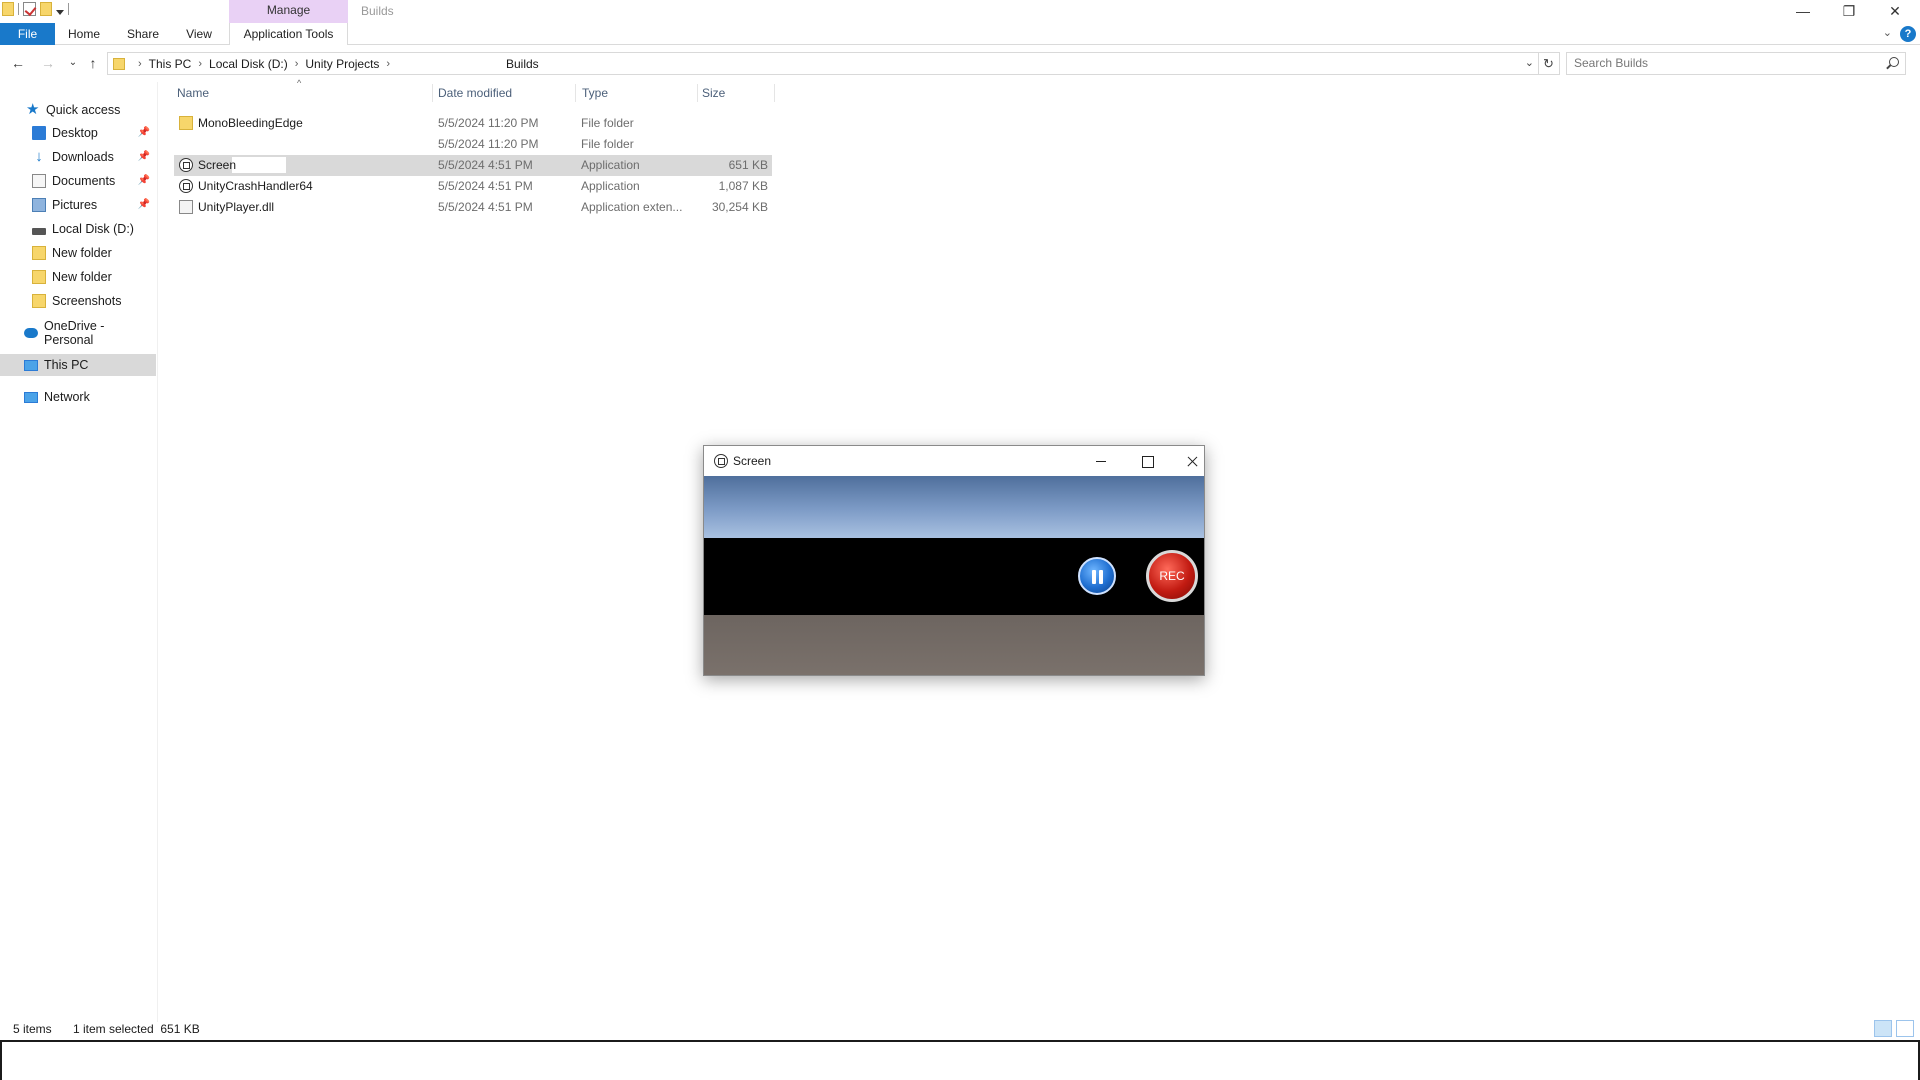  Describe the element at coordinates (1905, 1028) in the screenshot. I see `large-icons-view-icon` at that location.